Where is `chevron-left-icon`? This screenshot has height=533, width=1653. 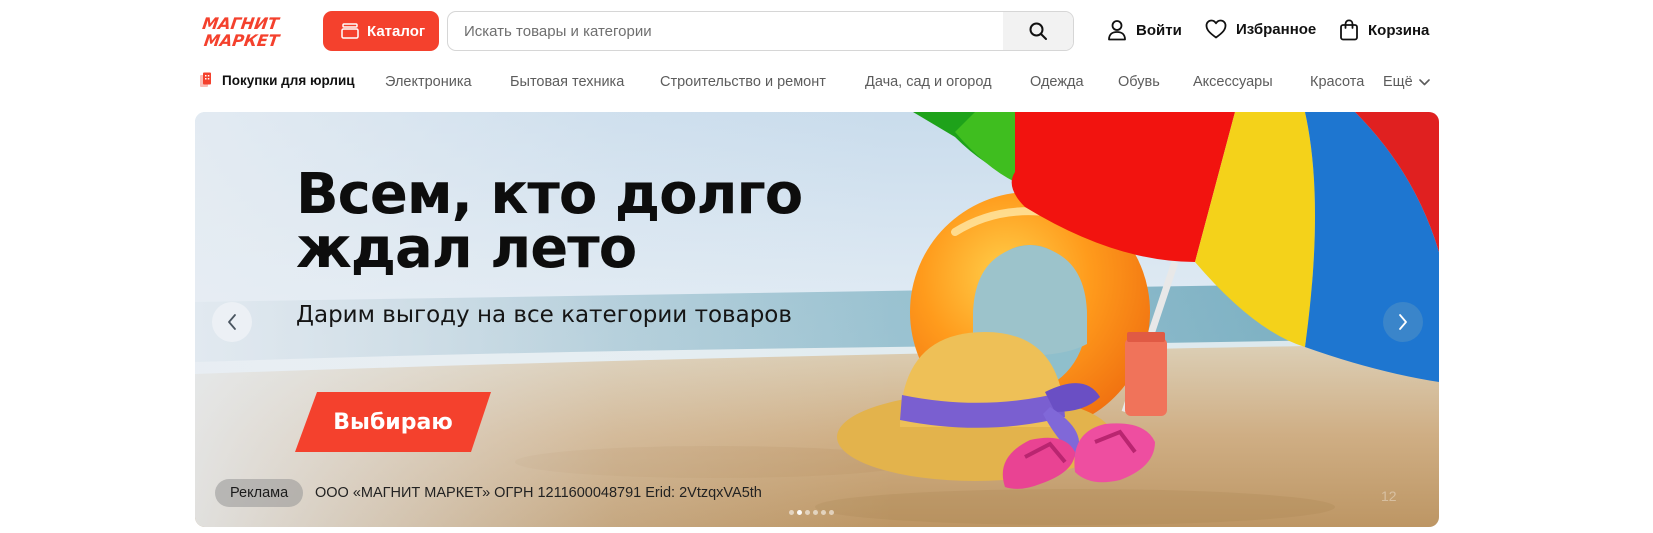
chevron-left-icon is located at coordinates (232, 322).